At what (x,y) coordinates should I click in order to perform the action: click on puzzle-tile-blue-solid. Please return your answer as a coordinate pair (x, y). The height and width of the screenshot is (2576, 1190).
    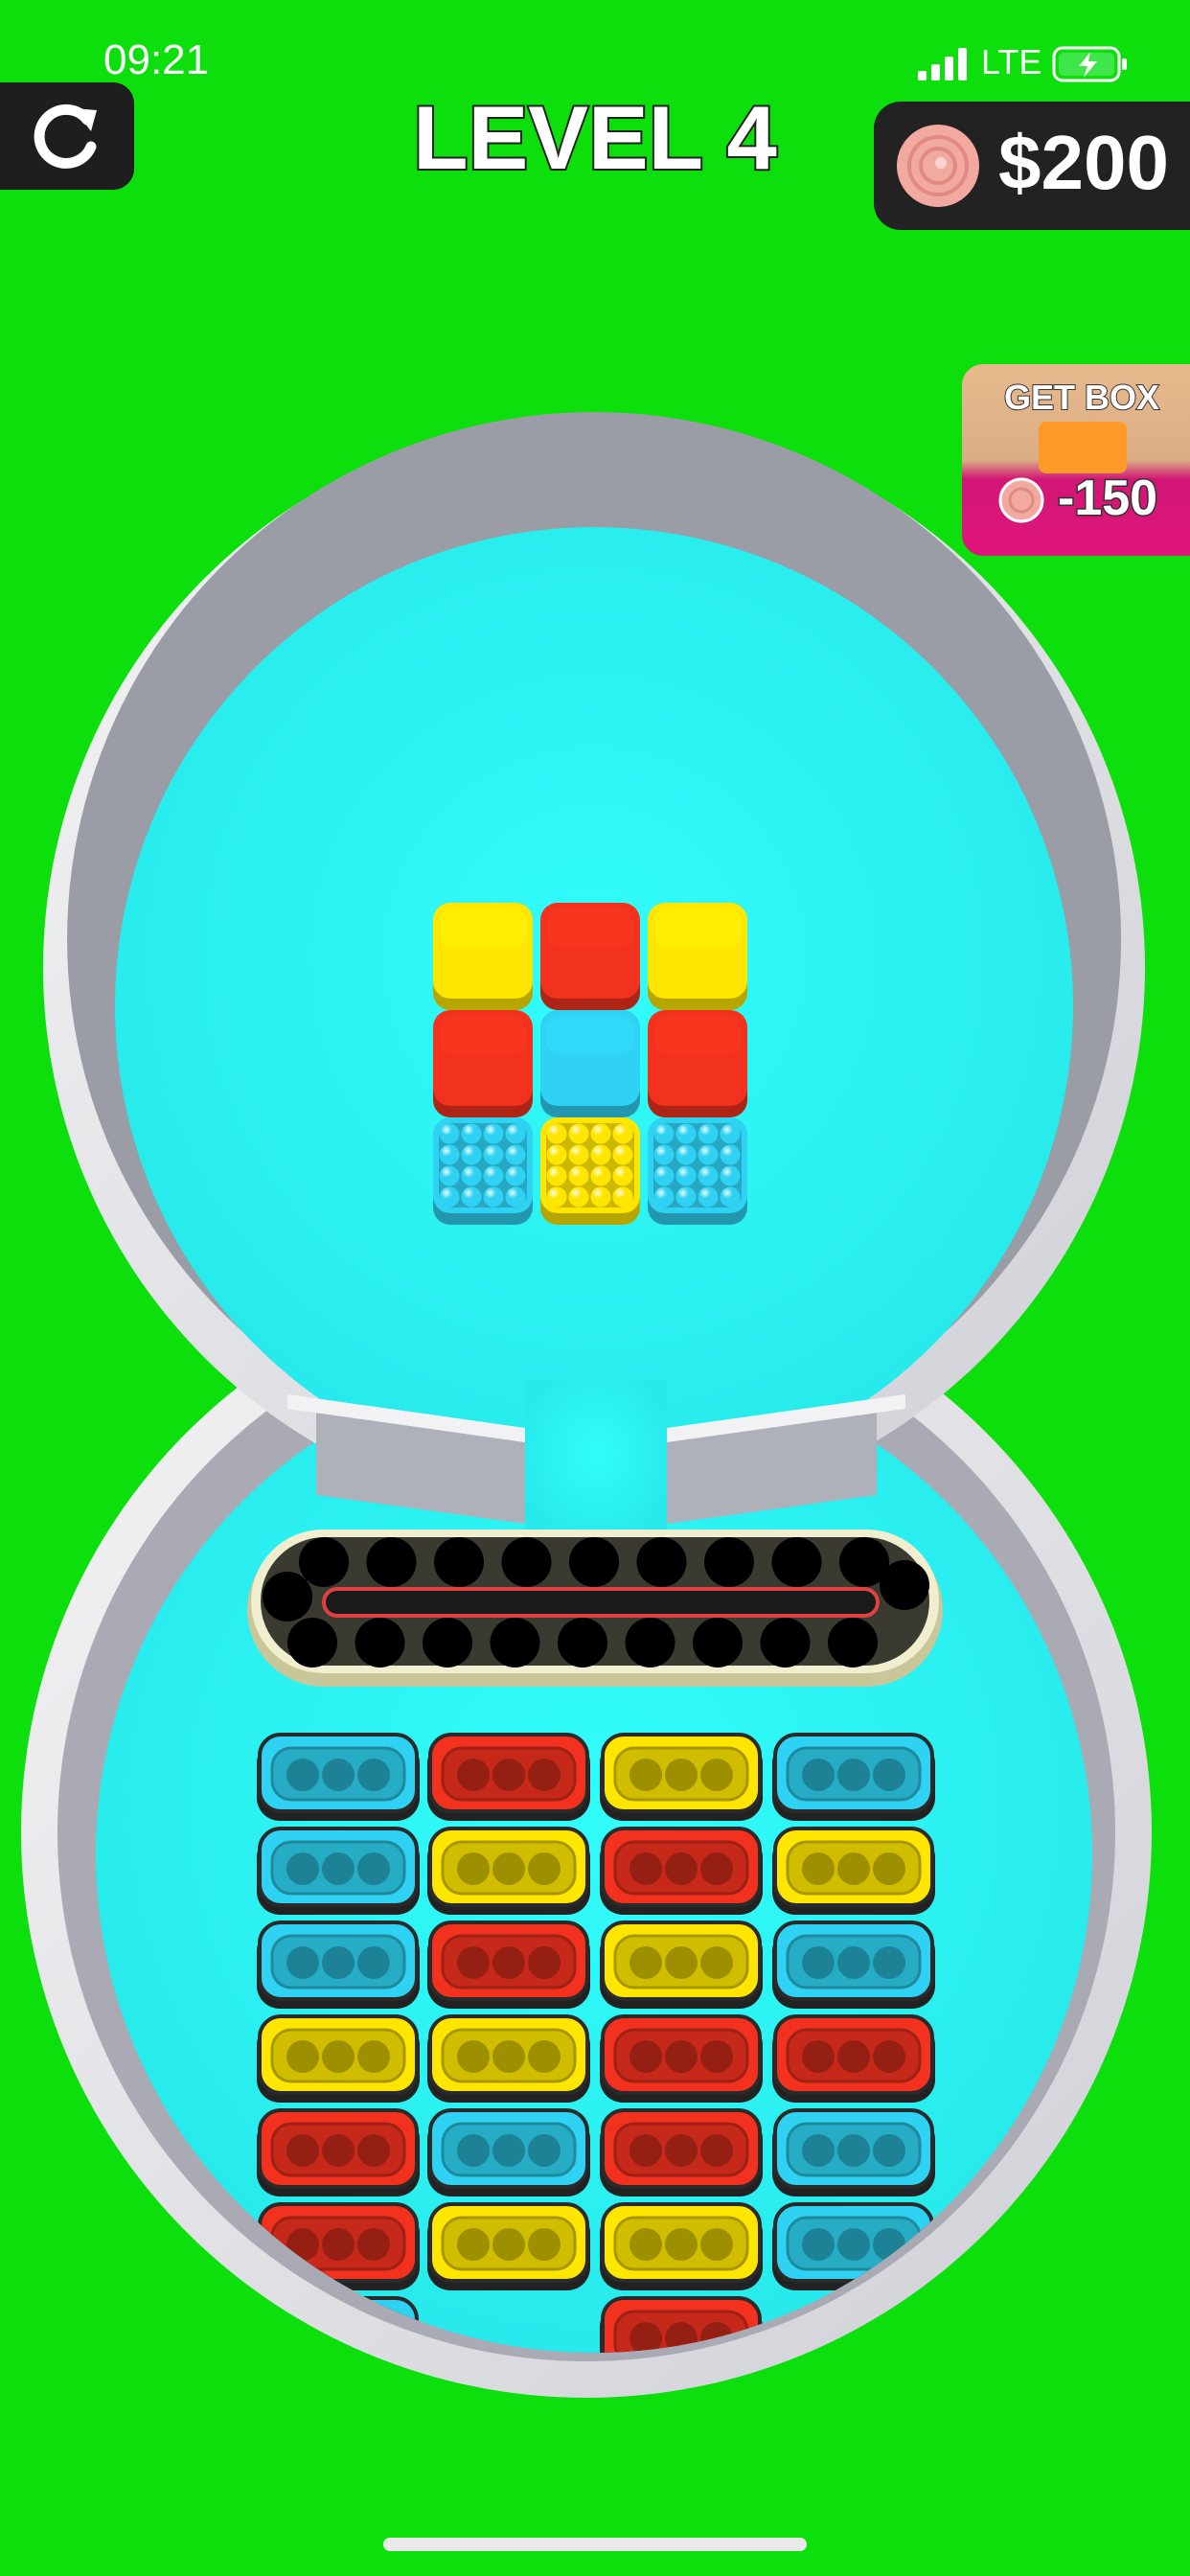
    Looking at the image, I should click on (590, 1063).